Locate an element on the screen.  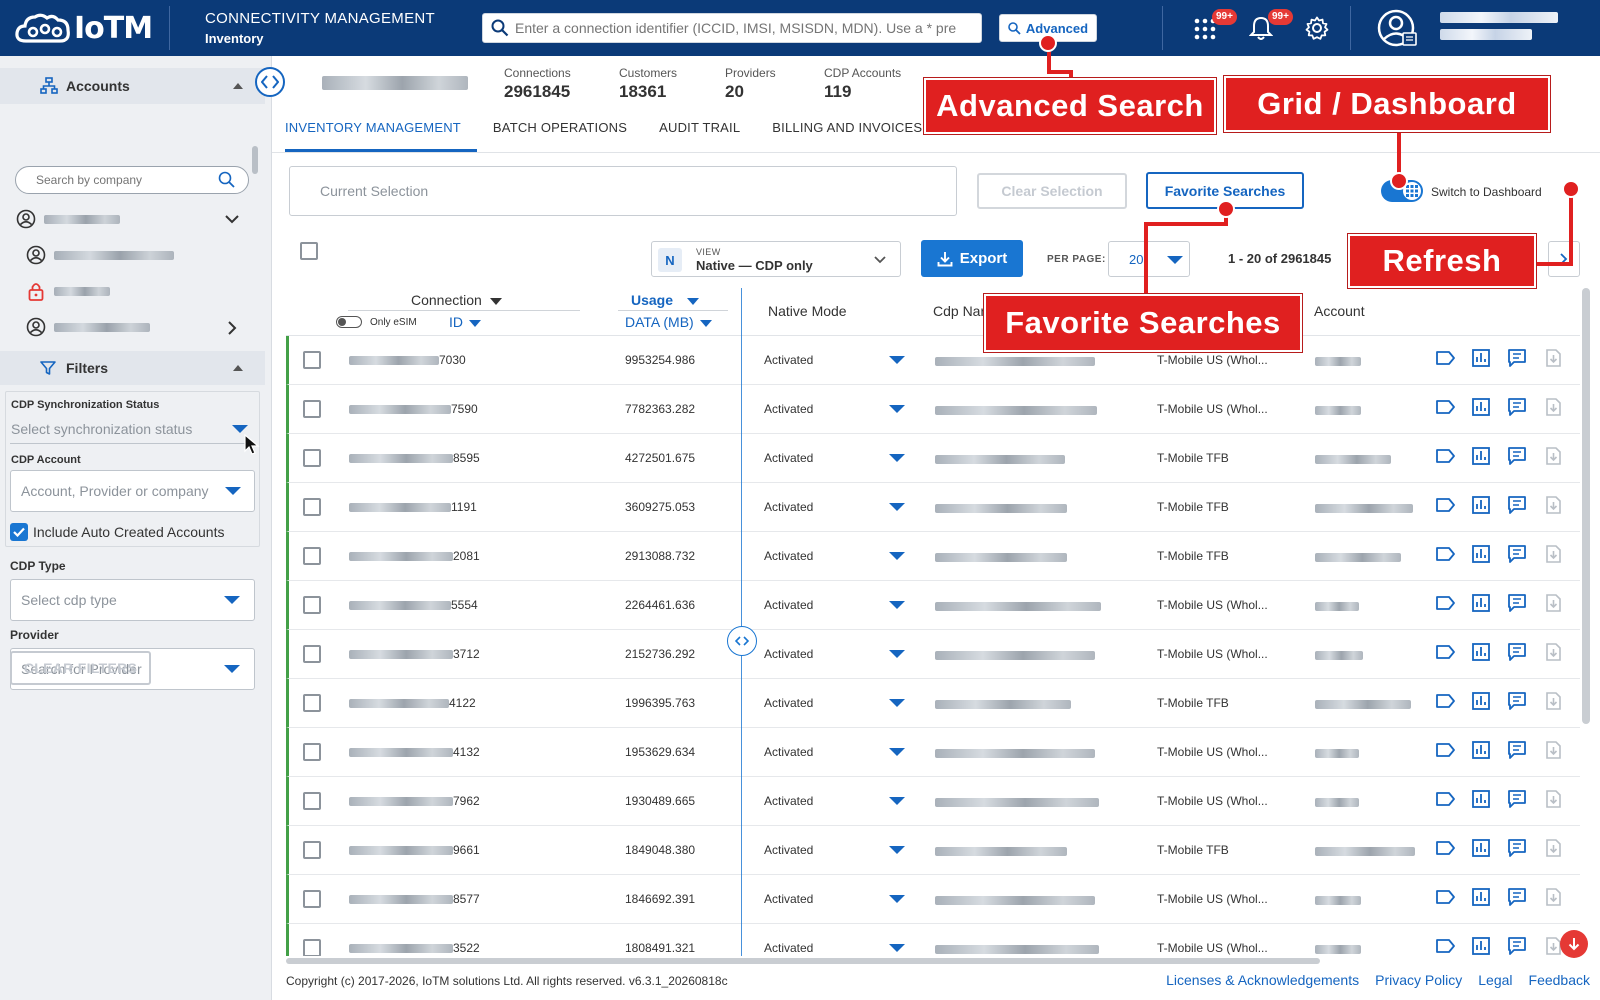
column-resize-handle is located at coordinates (742, 641).